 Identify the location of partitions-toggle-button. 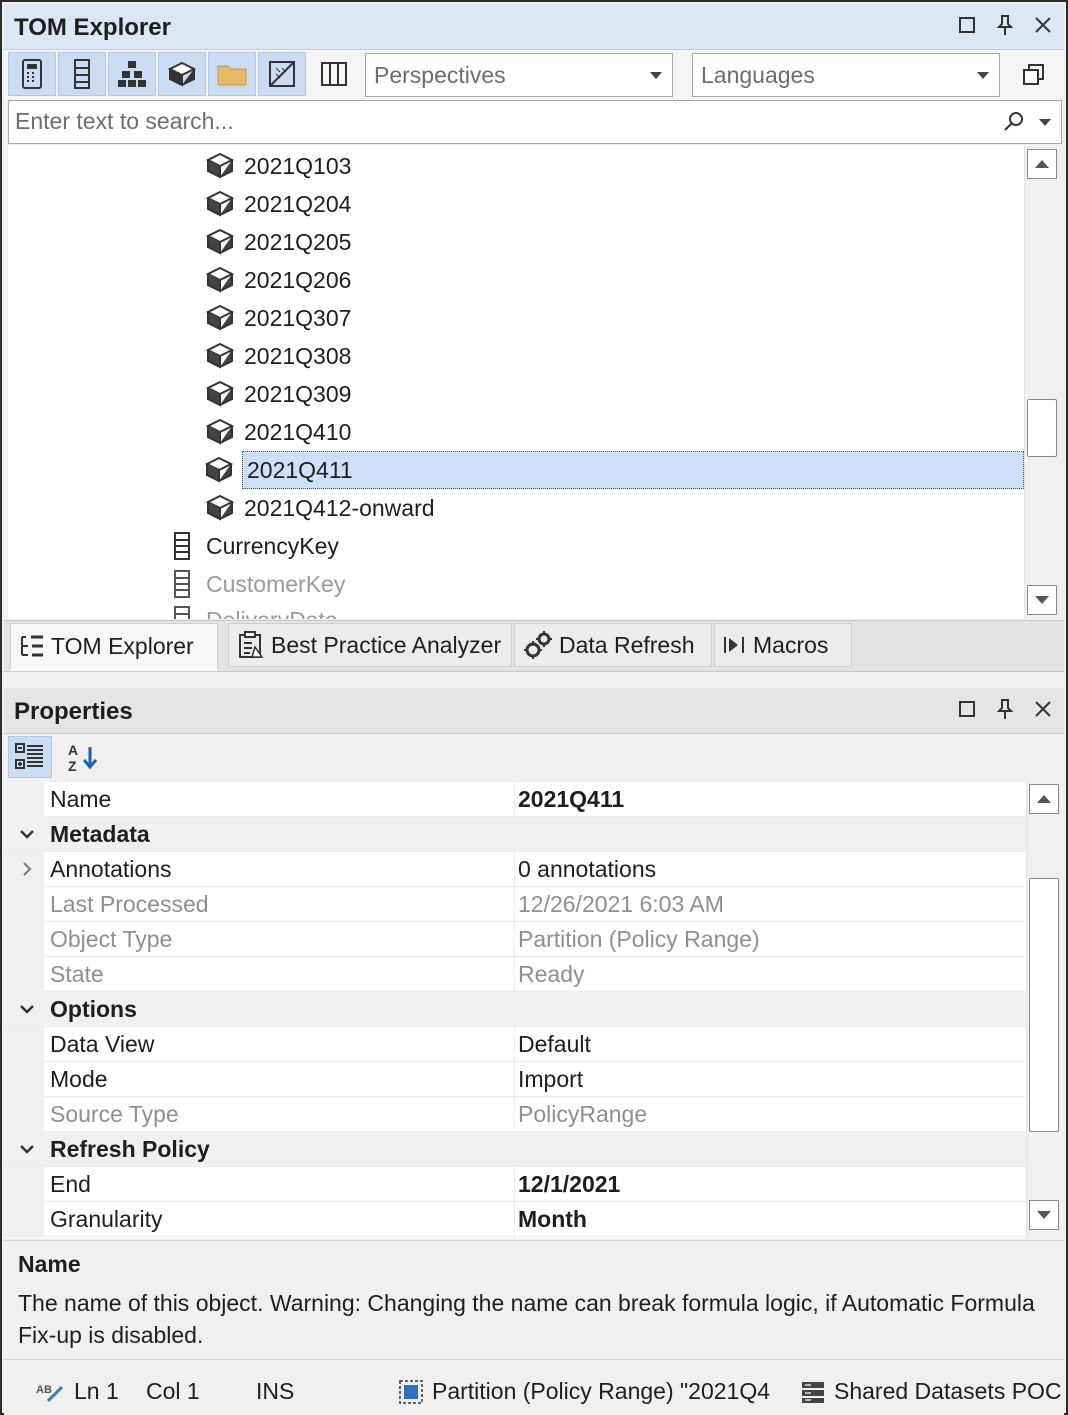
(182, 74).